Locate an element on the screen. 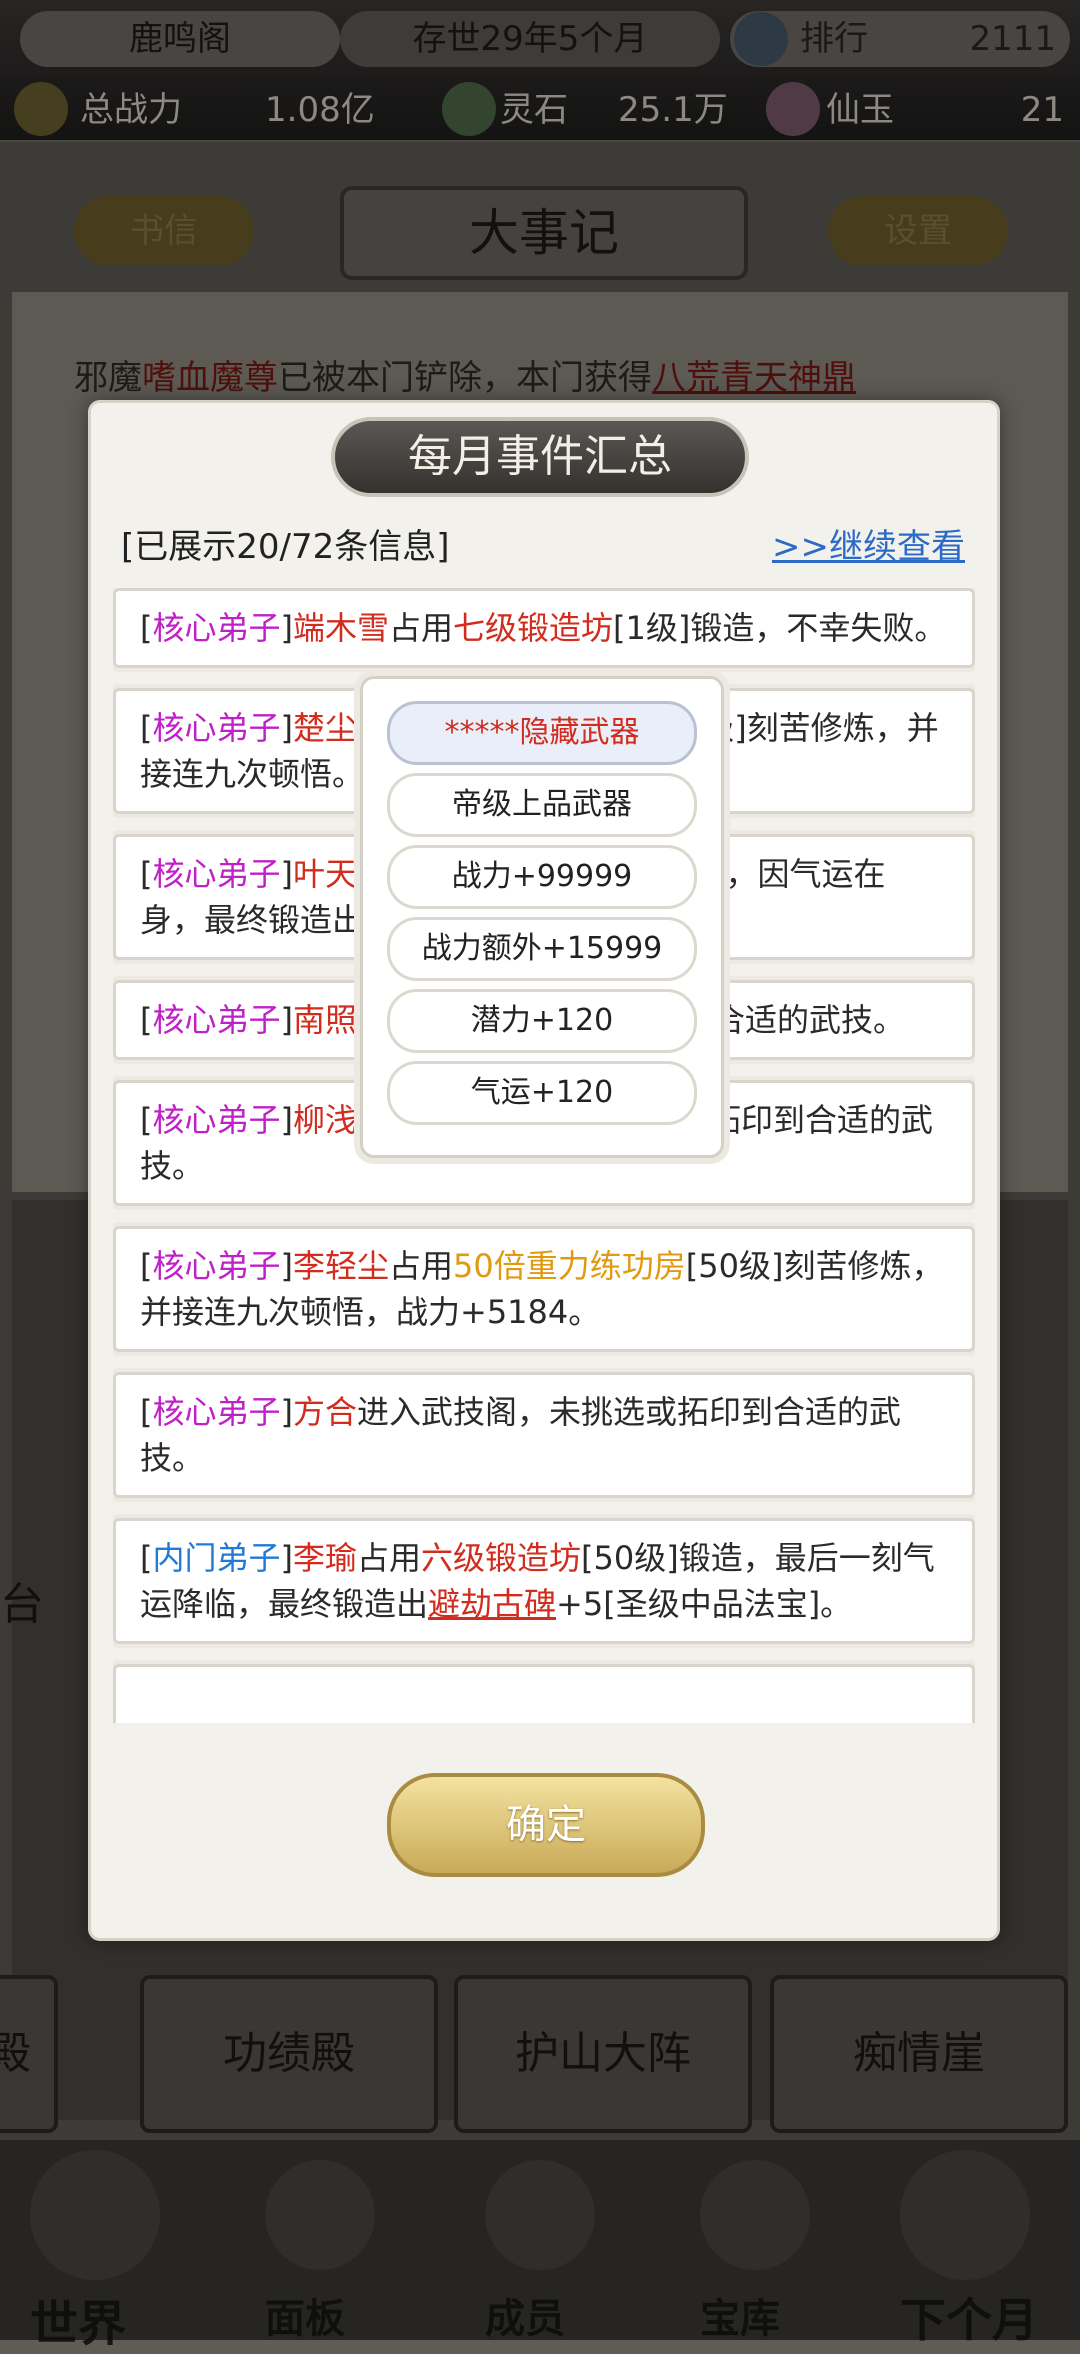 This screenshot has width=1080, height=2354. disciple-name: 端木雪 is located at coordinates (341, 628).